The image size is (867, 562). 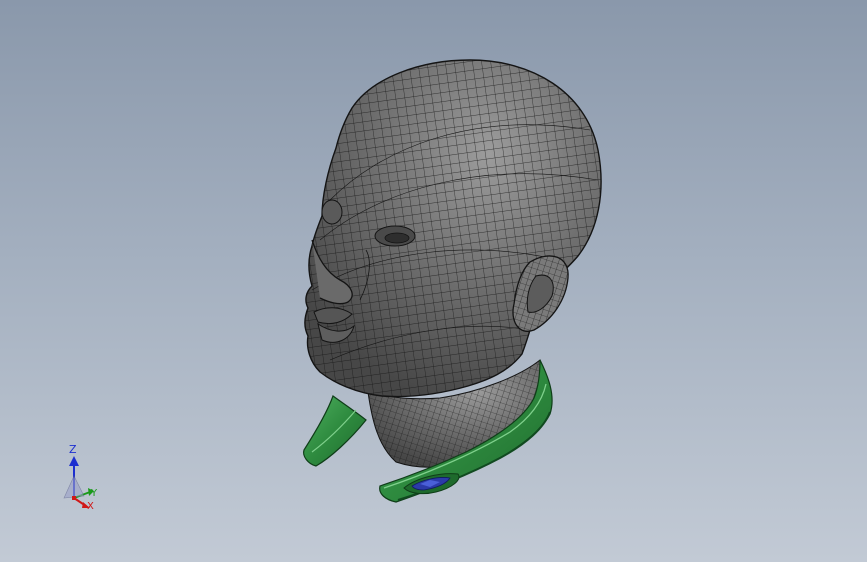 I want to click on left-eye-socket, so click(x=332, y=212).